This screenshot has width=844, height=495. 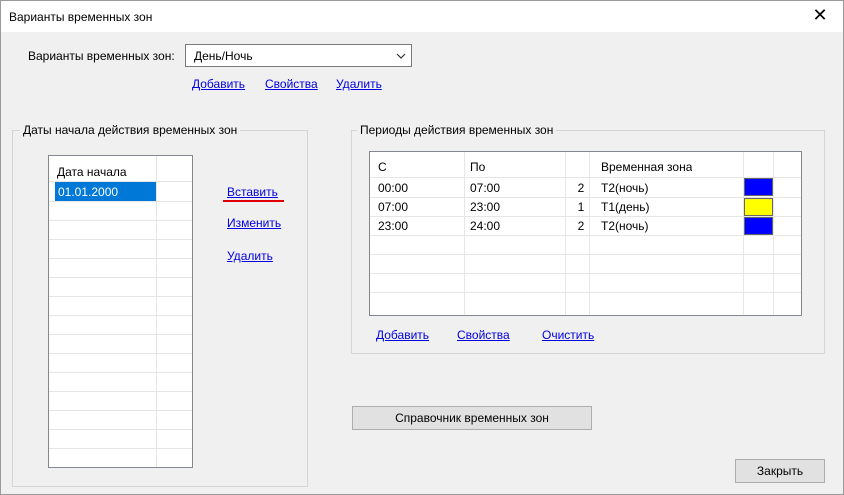 What do you see at coordinates (379, 167) in the screenshot?
I see `col-header-from: С` at bounding box center [379, 167].